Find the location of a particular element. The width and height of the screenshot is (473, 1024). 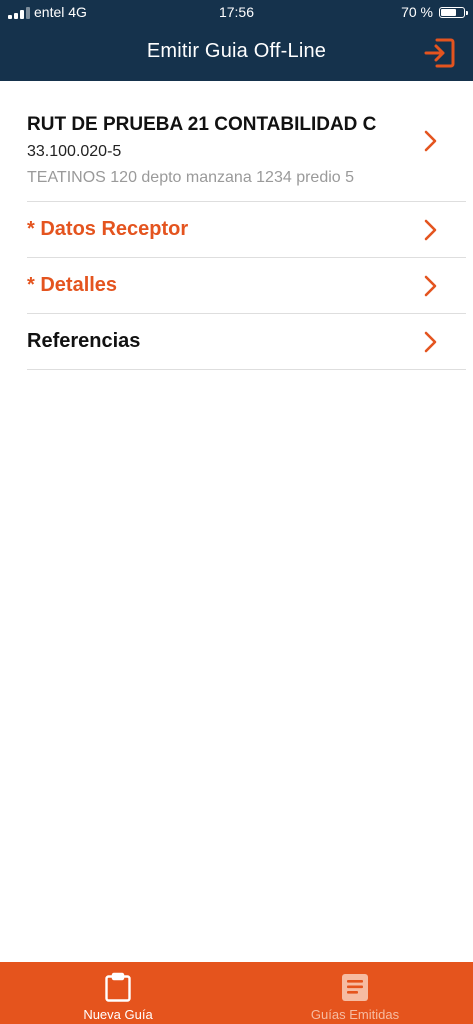

tab-guias-emitidas: Guías Emitidas is located at coordinates (355, 993).